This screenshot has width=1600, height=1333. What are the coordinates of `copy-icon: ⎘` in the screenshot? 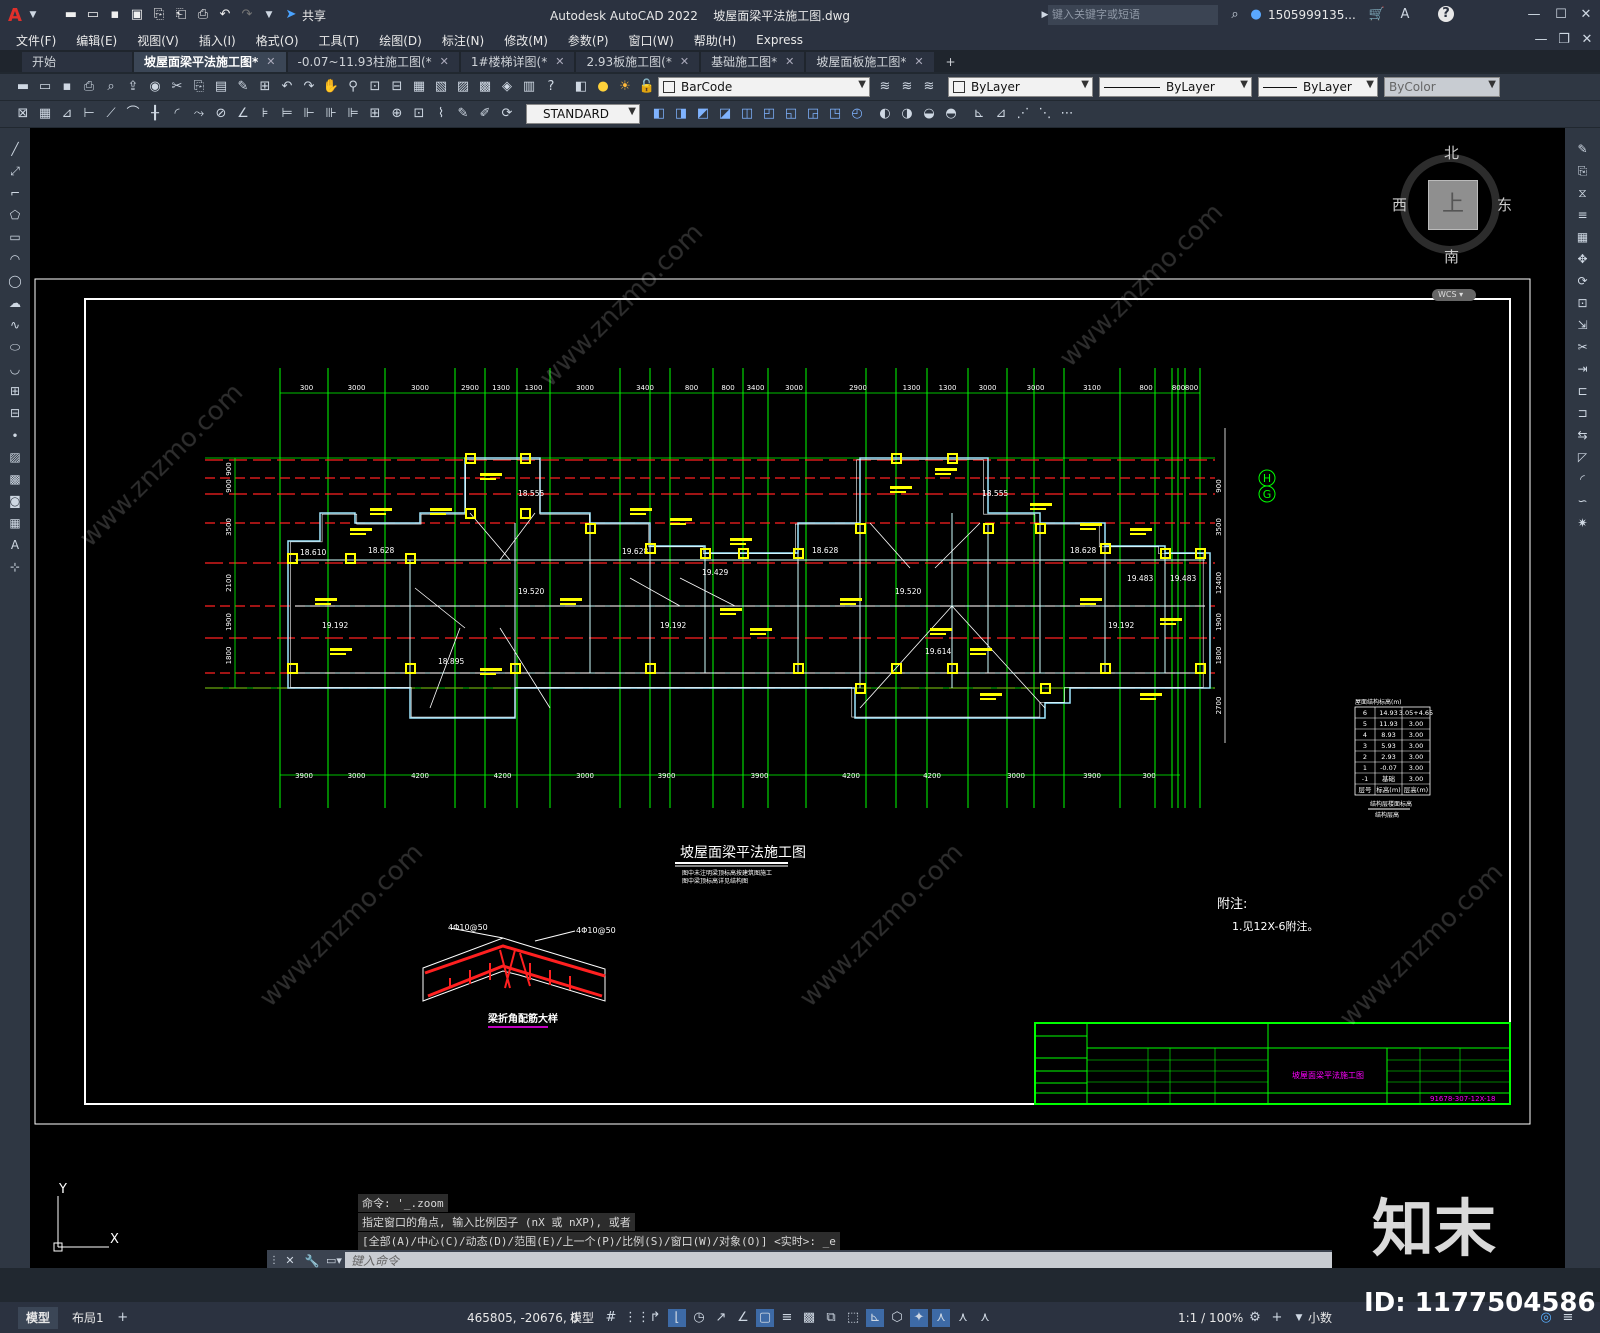 It's located at (199, 87).